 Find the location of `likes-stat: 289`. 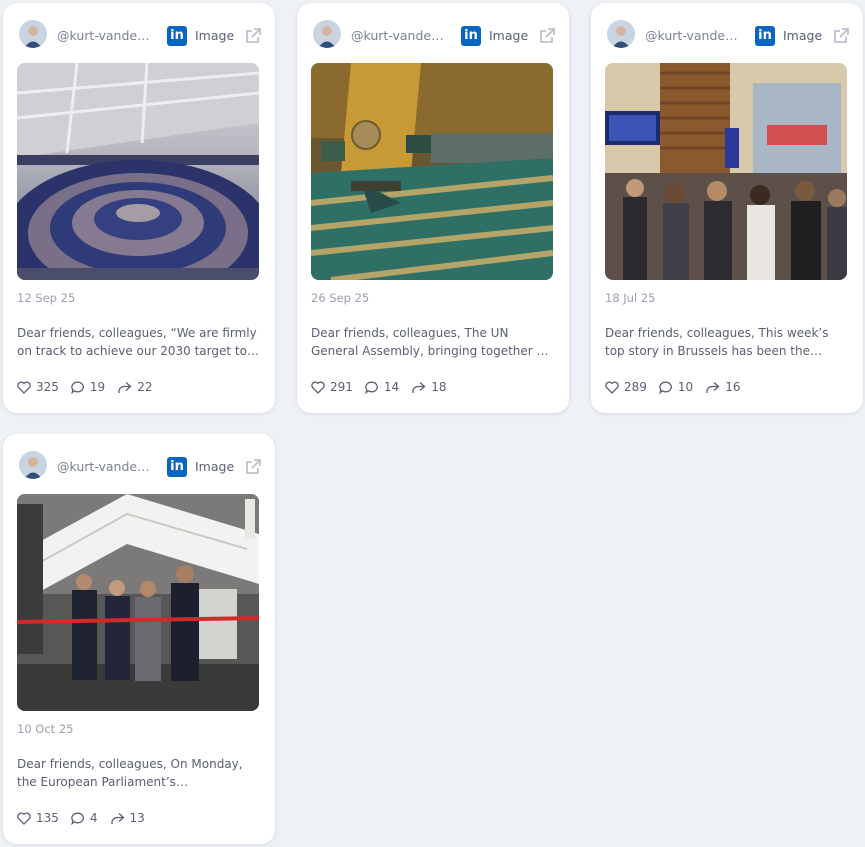

likes-stat: 289 is located at coordinates (626, 387).